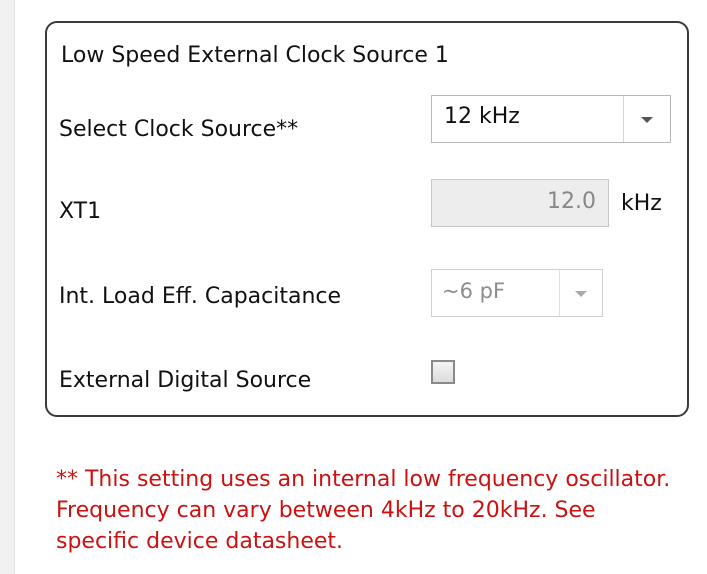 The width and height of the screenshot is (707, 574). I want to click on load-capacitance-value: ~6 pF, so click(474, 291).